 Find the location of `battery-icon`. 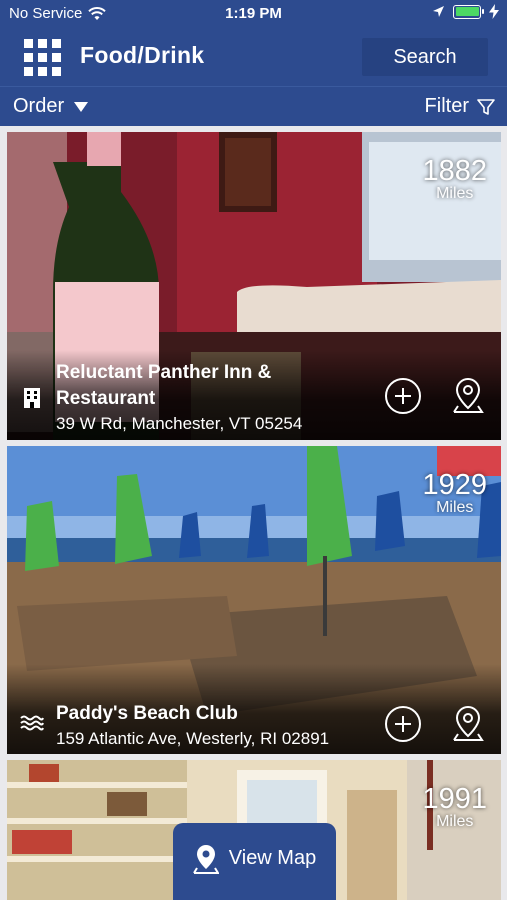

battery-icon is located at coordinates (468, 11).